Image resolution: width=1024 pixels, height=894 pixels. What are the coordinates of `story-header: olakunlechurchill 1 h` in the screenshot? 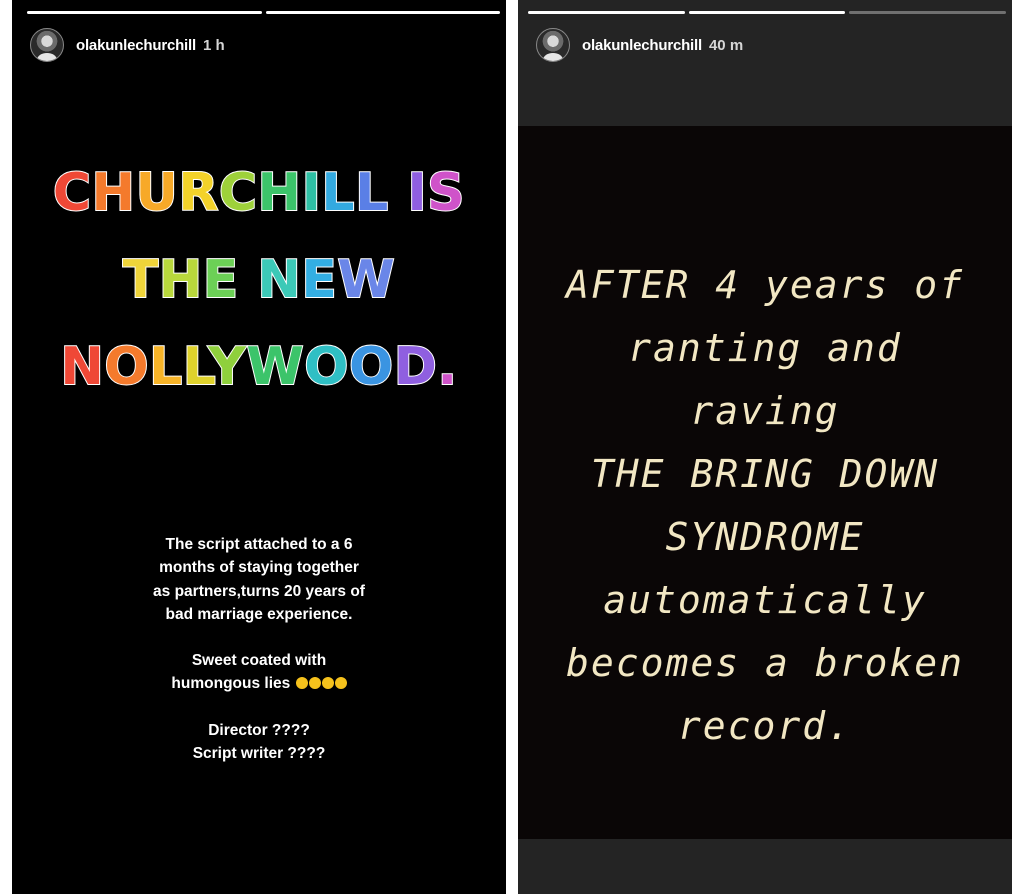 It's located at (127, 45).